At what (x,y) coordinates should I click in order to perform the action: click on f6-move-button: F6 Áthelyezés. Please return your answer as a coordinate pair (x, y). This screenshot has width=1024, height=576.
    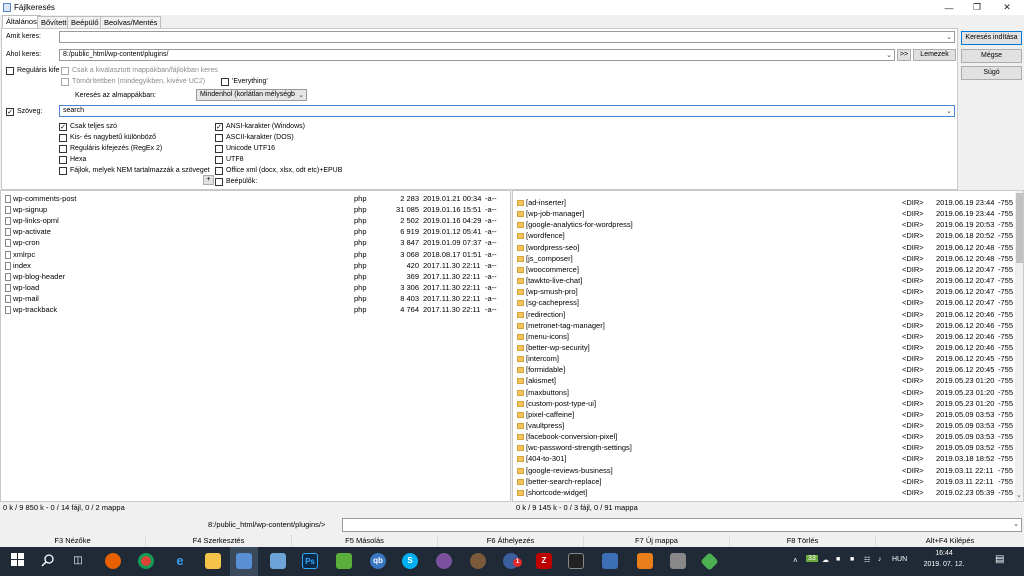
    Looking at the image, I should click on (511, 541).